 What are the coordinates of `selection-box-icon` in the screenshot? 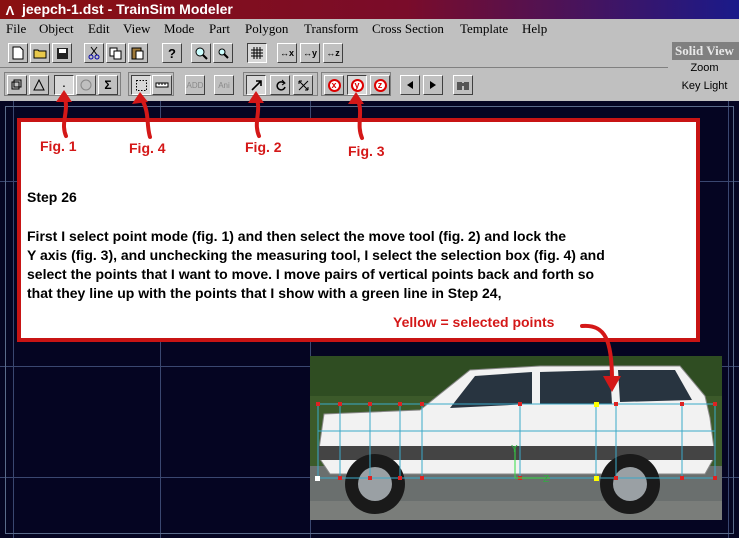 It's located at (141, 85).